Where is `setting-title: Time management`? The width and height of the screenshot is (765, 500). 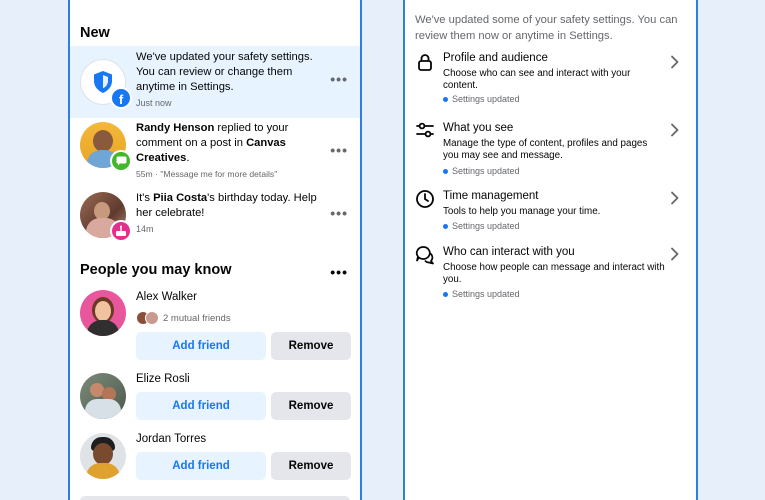 setting-title: Time management is located at coordinates (491, 196).